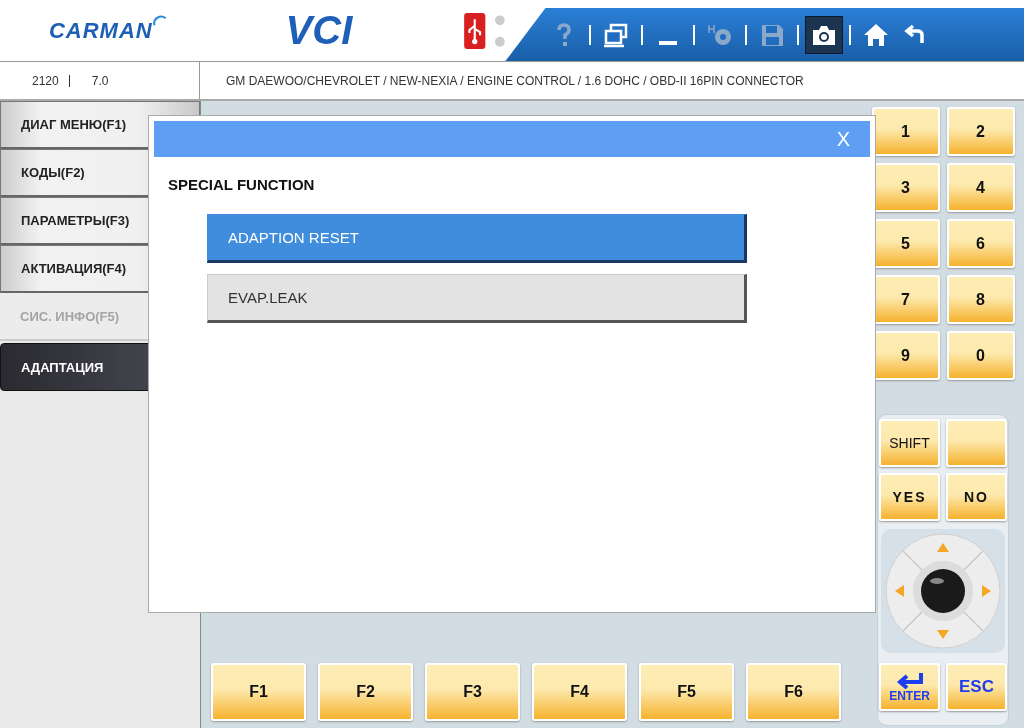 The height and width of the screenshot is (728, 1024). I want to click on digit-key: 2, so click(980, 131).